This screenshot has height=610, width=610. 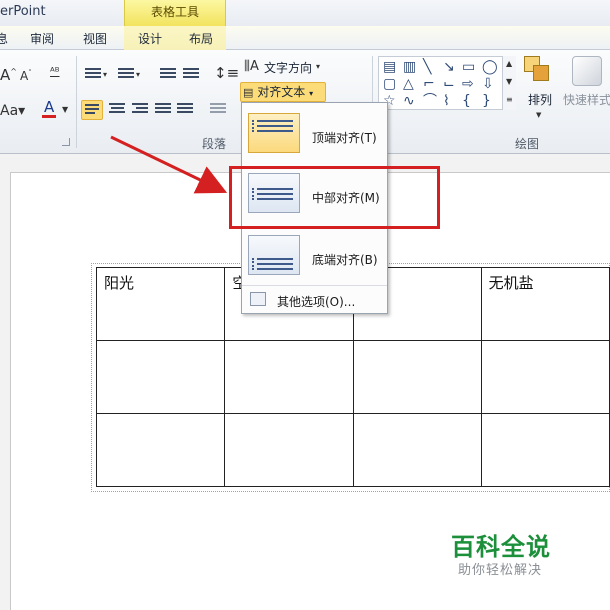 I want to click on vertical-textbox-shape-icon: ▥, so click(x=409, y=67).